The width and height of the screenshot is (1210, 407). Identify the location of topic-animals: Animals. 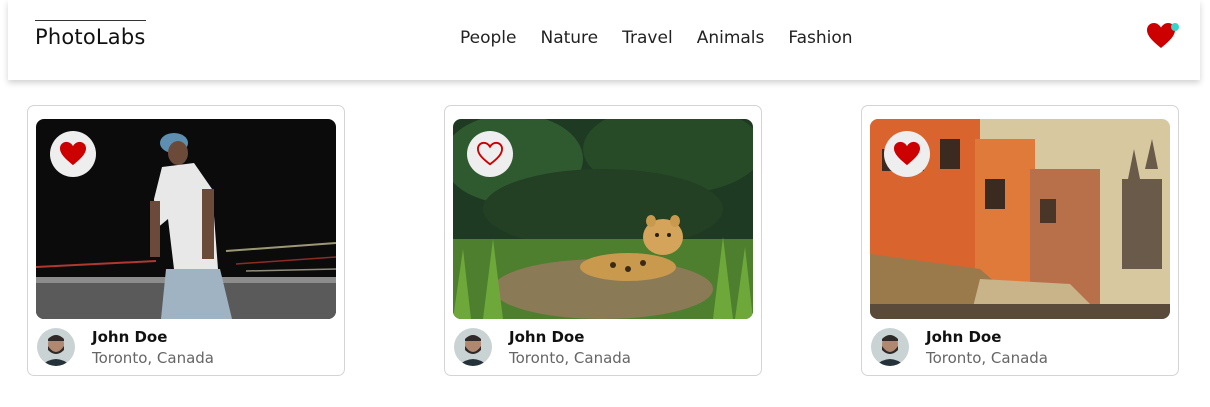
(731, 38).